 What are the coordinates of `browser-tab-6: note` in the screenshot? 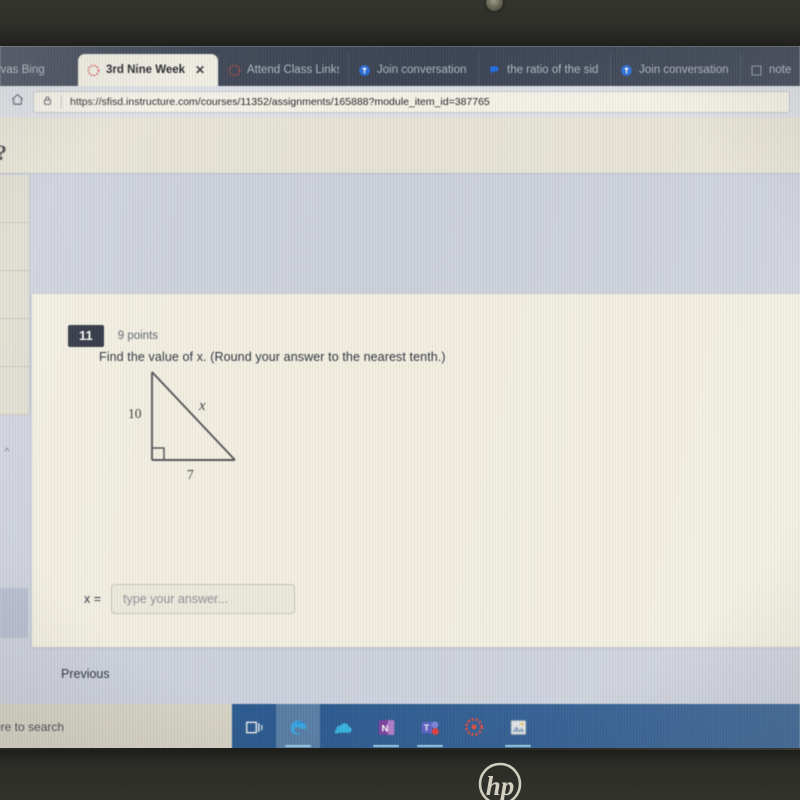 It's located at (770, 70).